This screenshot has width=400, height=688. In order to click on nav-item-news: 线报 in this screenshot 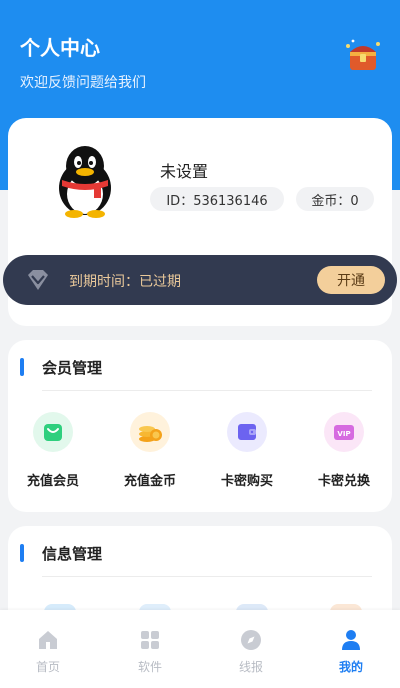, I will do `click(251, 655)`.